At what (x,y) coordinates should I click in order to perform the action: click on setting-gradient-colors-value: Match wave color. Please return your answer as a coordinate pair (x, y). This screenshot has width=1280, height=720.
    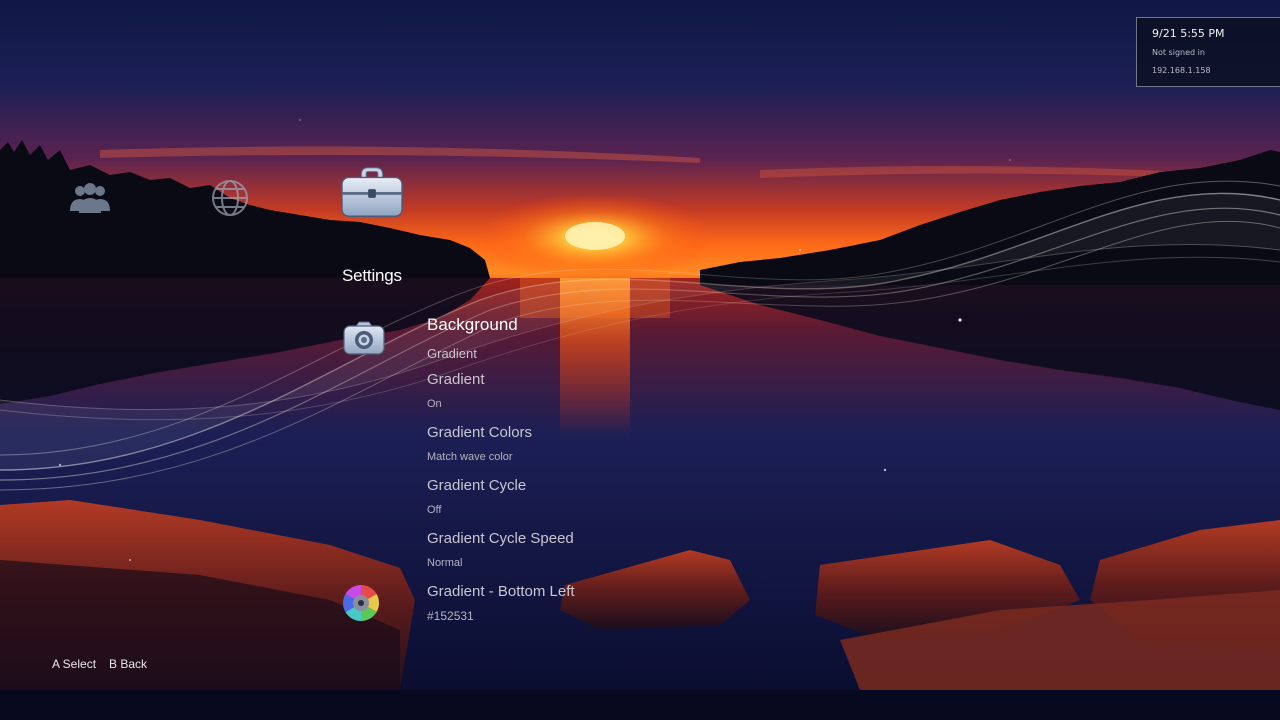
    Looking at the image, I should click on (470, 457).